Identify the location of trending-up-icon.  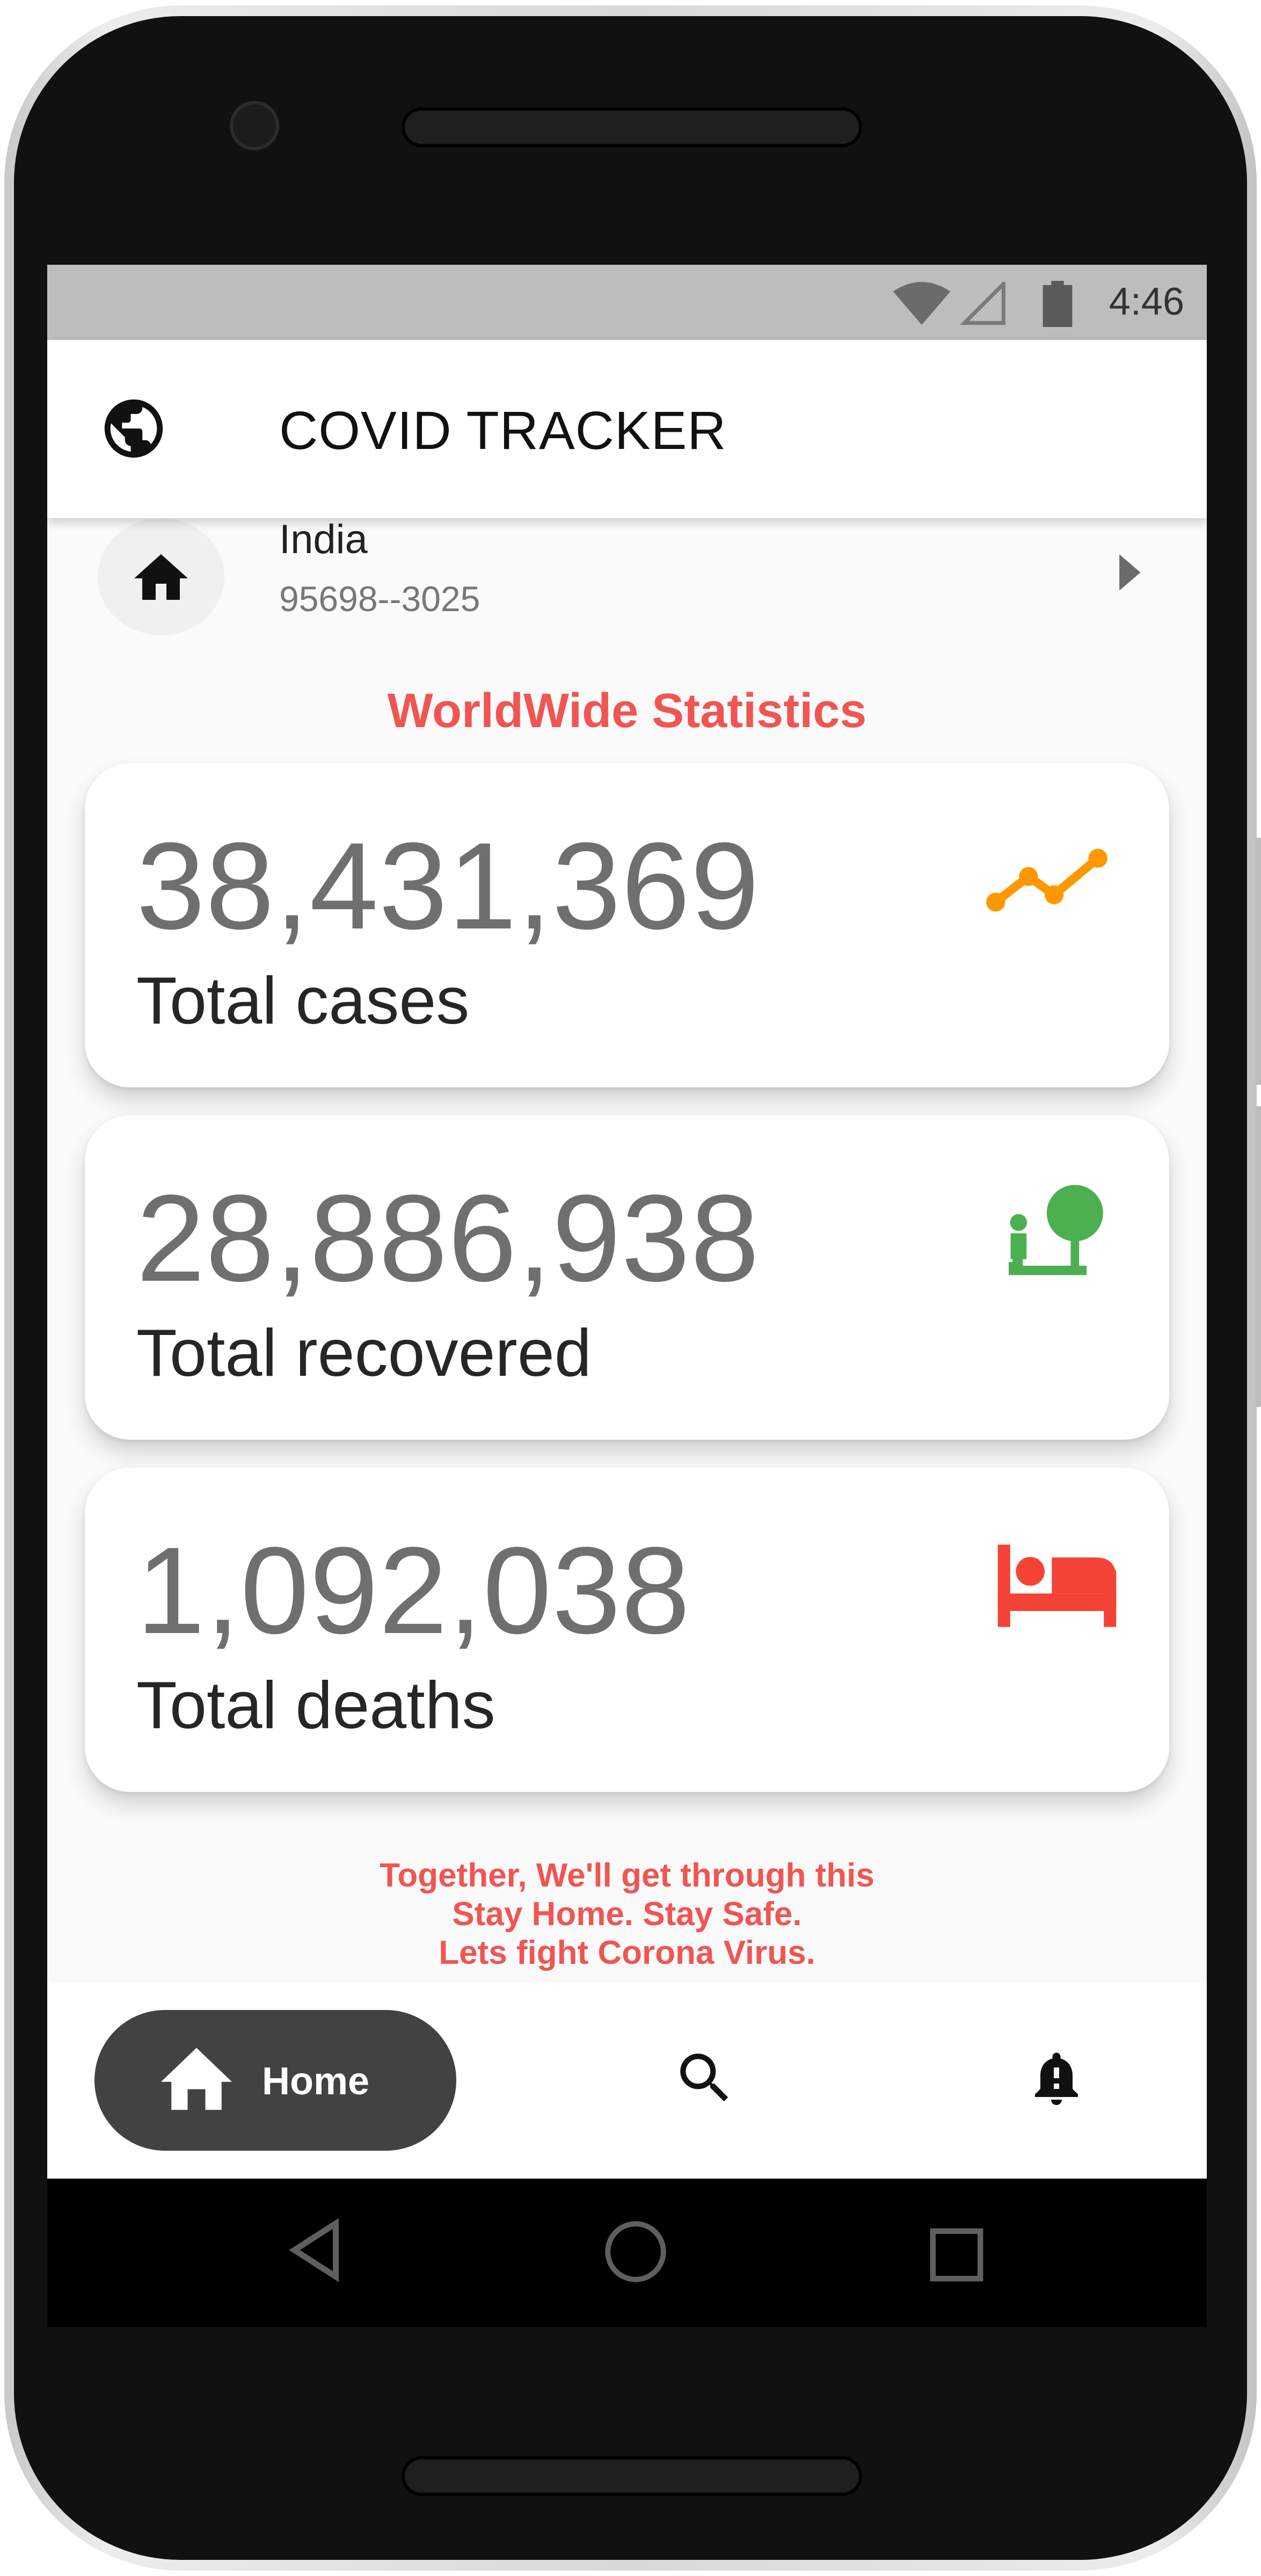
(1046, 880).